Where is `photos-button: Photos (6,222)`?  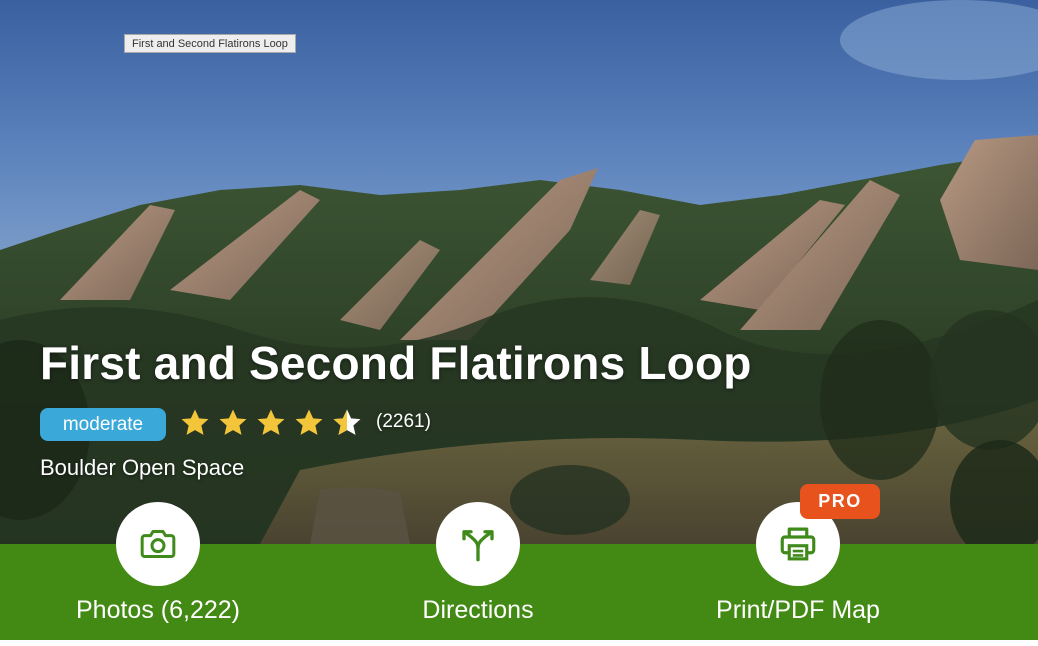 photos-button: Photos (6,222) is located at coordinates (158, 570).